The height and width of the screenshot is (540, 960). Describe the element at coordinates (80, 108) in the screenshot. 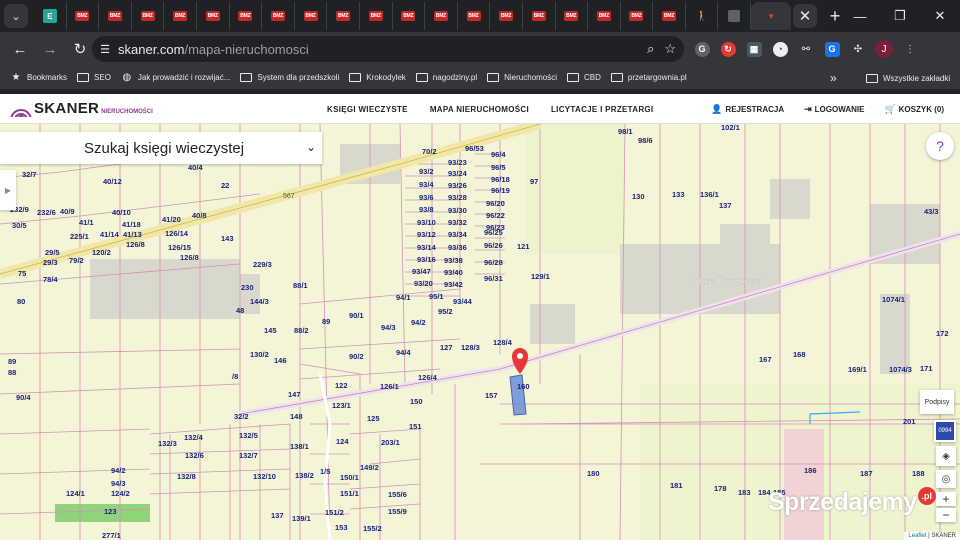

I see `site-logo: SKANER NIERUCHOMOŚCI` at that location.